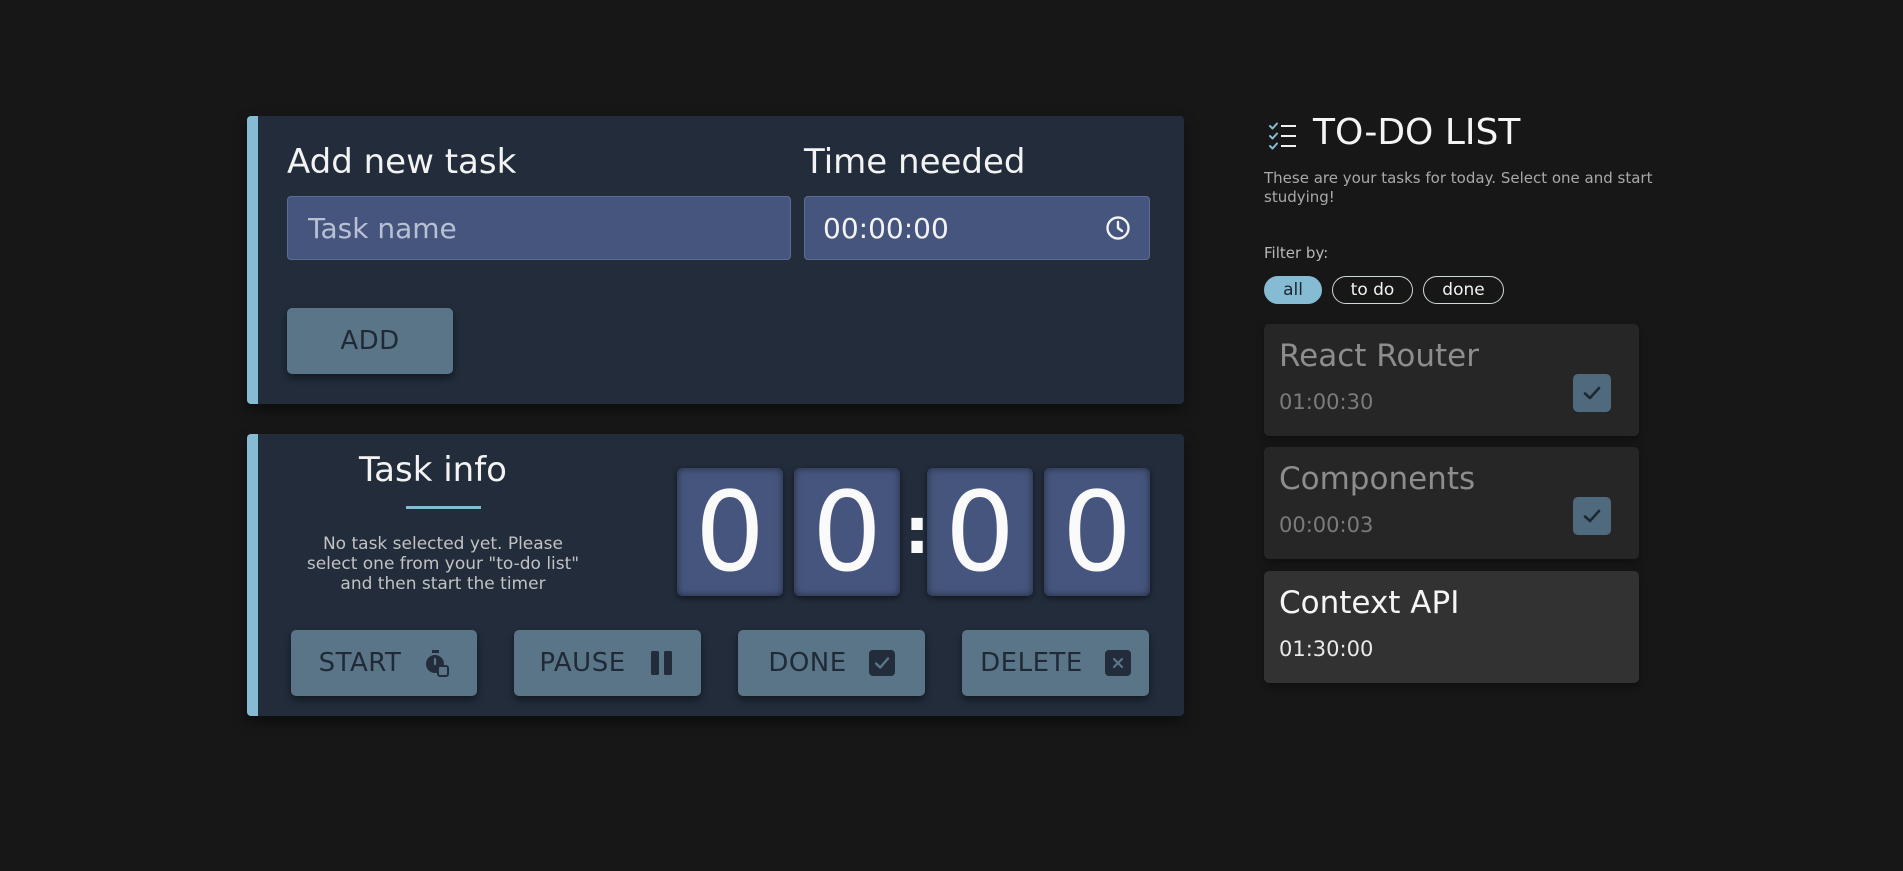 This screenshot has width=1903, height=871. Describe the element at coordinates (1377, 479) in the screenshot. I see `task-name: Components` at that location.